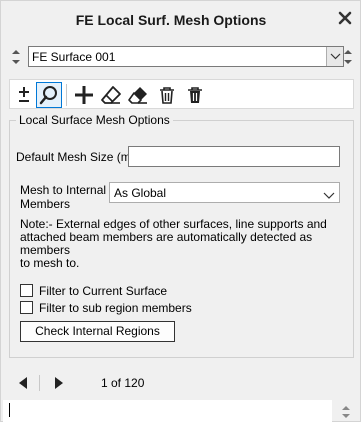 The width and height of the screenshot is (361, 422). What do you see at coordinates (74, 57) in the screenshot?
I see `surface-combo-value: FE Surface 001` at bounding box center [74, 57].